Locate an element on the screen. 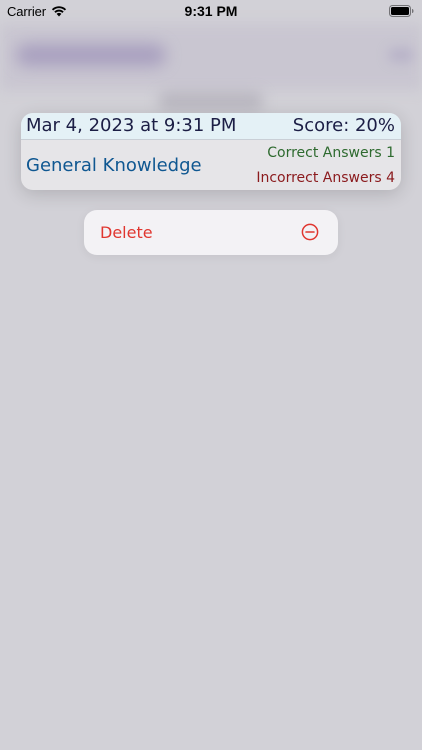  blurred-app-logo is located at coordinates (91, 55).